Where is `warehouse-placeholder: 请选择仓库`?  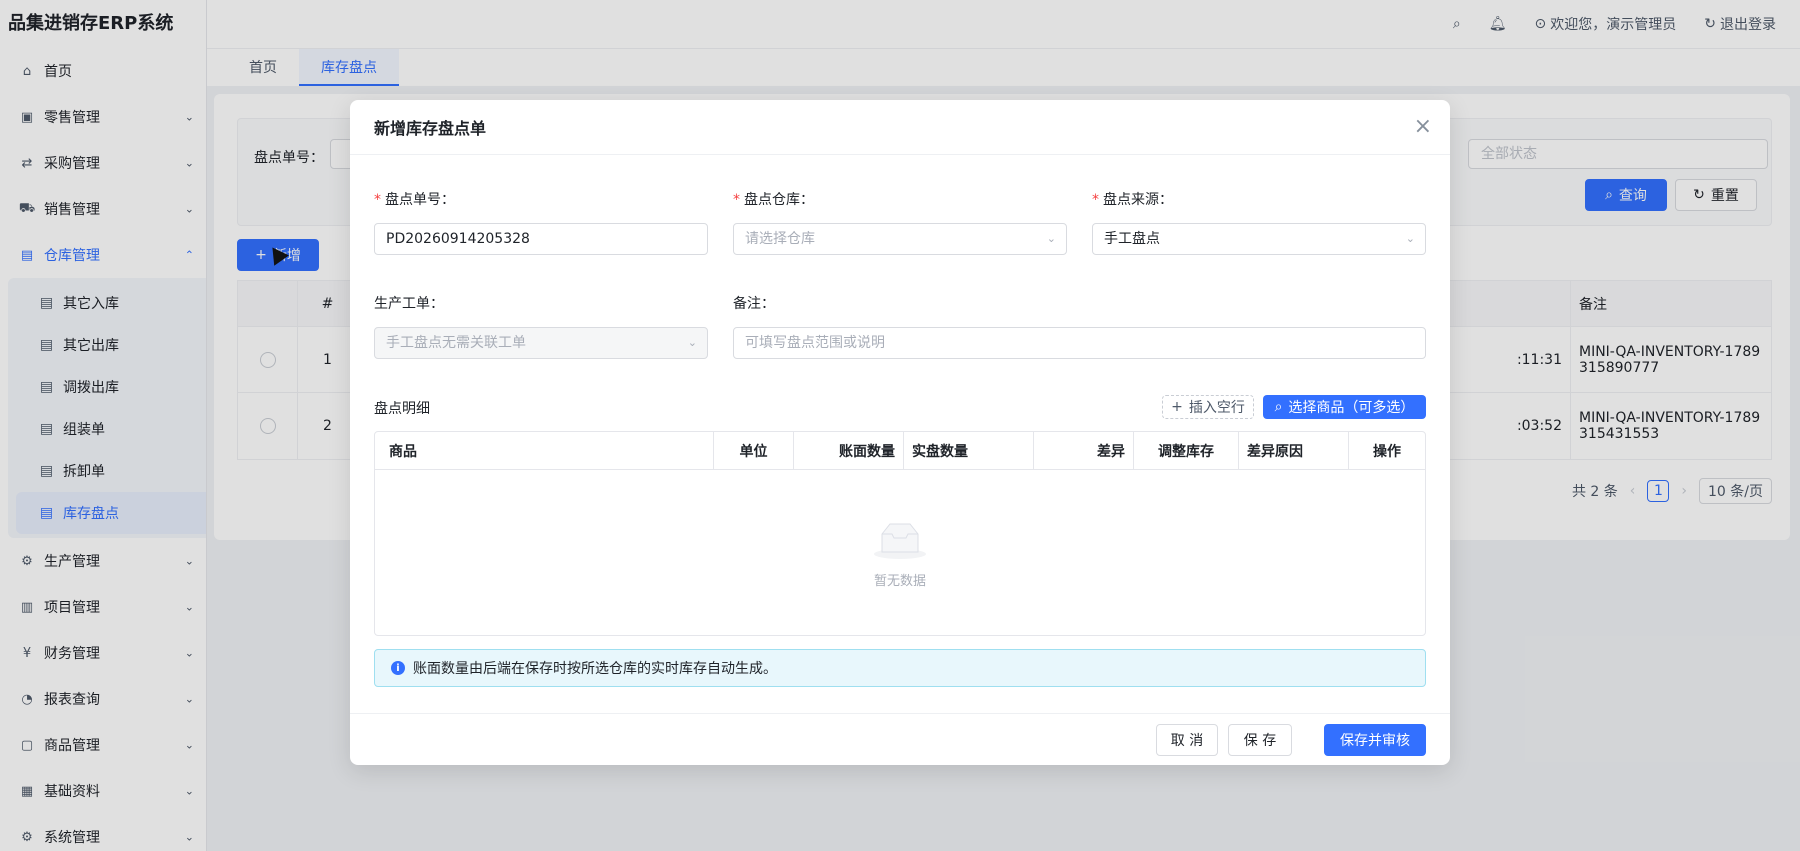 warehouse-placeholder: 请选择仓库 is located at coordinates (780, 239).